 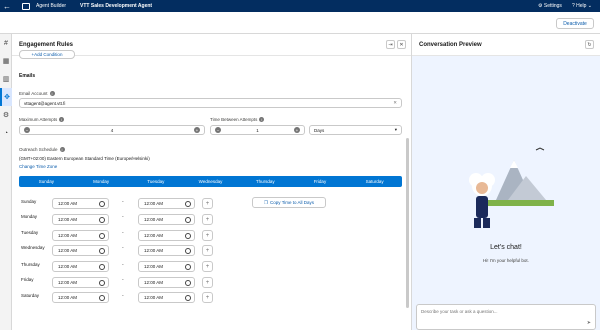 What do you see at coordinates (29, 201) in the screenshot?
I see `schedule-day-label: Sunday` at bounding box center [29, 201].